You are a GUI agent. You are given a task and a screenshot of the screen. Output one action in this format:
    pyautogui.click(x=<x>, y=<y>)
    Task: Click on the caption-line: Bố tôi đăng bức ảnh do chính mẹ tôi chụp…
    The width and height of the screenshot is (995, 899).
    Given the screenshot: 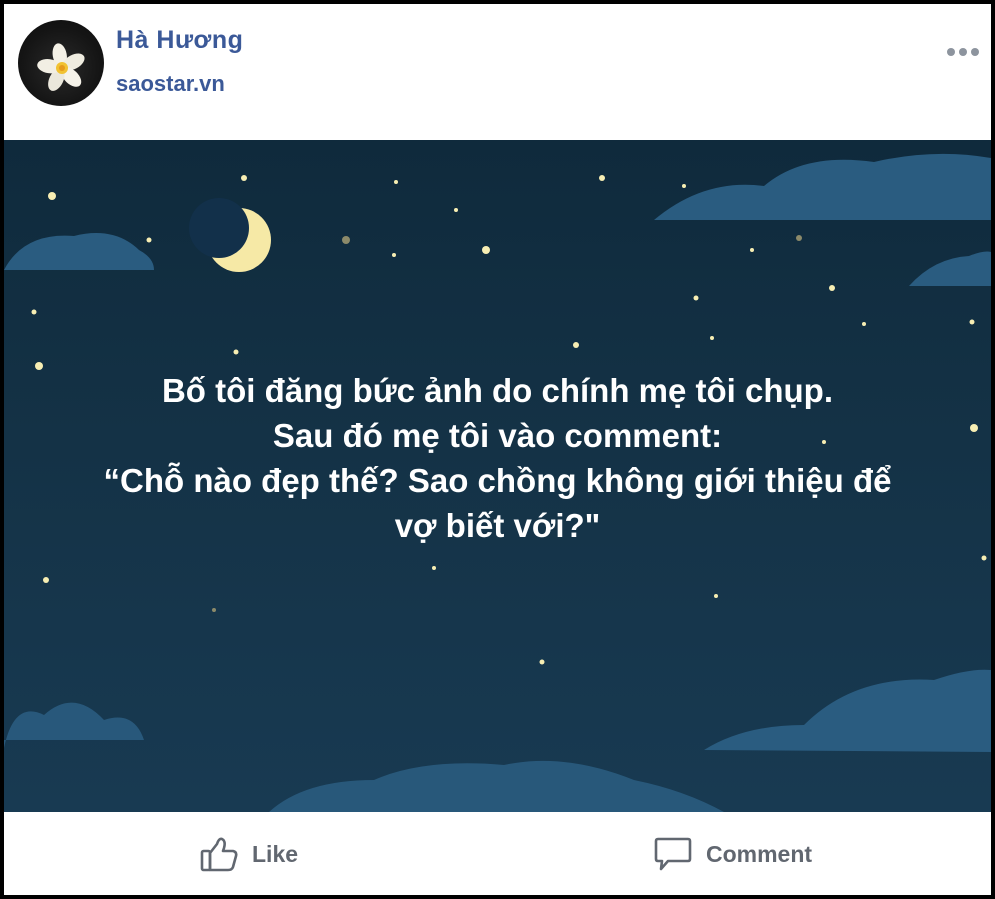 What is the action you would take?
    pyautogui.click(x=497, y=390)
    